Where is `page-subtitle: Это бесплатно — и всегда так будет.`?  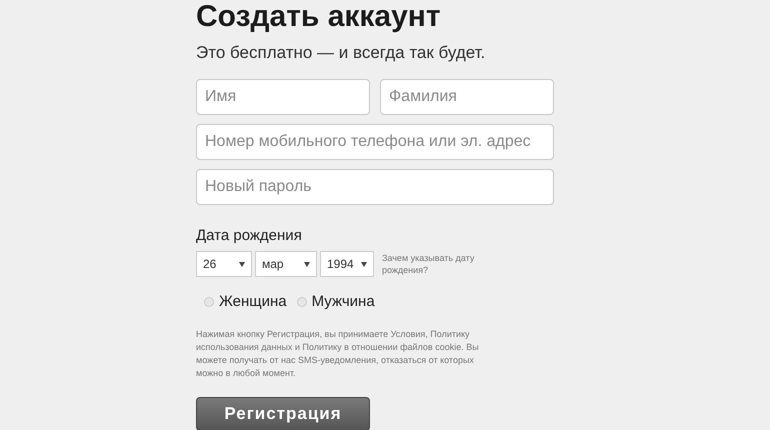 page-subtitle: Это бесплатно — и всегда так будет. is located at coordinates (341, 53).